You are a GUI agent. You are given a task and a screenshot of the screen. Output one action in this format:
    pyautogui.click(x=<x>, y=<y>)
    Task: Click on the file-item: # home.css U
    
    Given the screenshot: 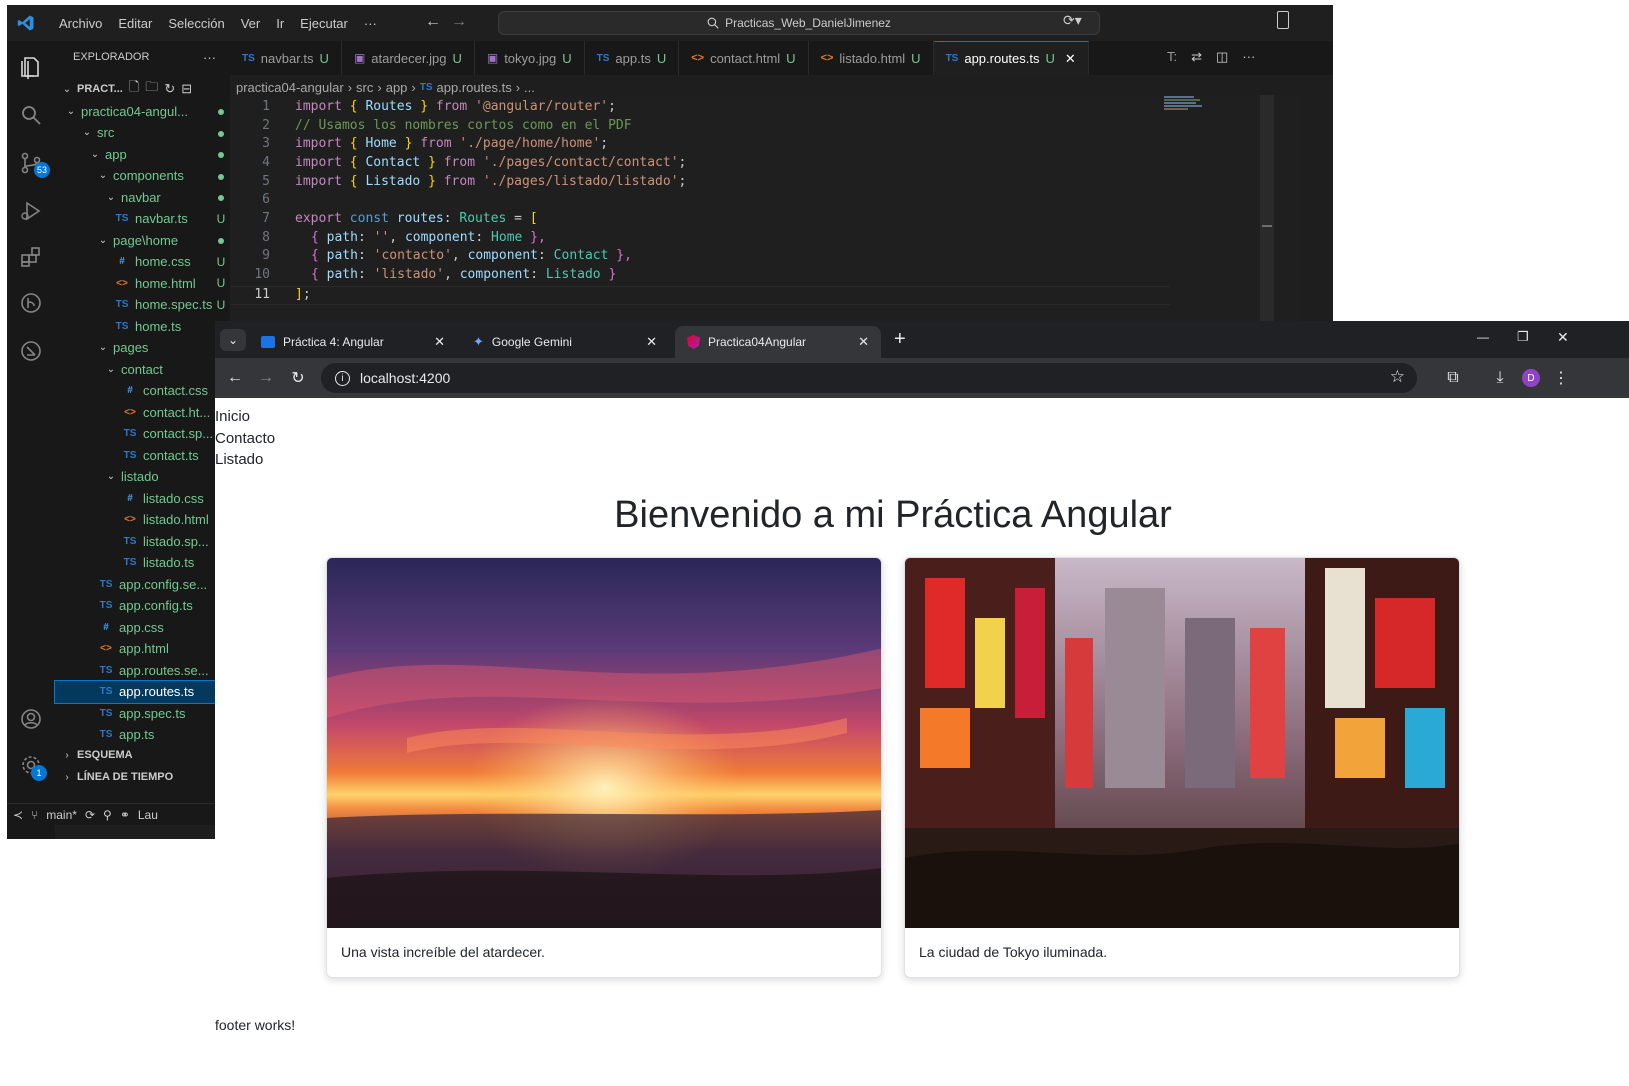 What is the action you would take?
    pyautogui.click(x=142, y=262)
    